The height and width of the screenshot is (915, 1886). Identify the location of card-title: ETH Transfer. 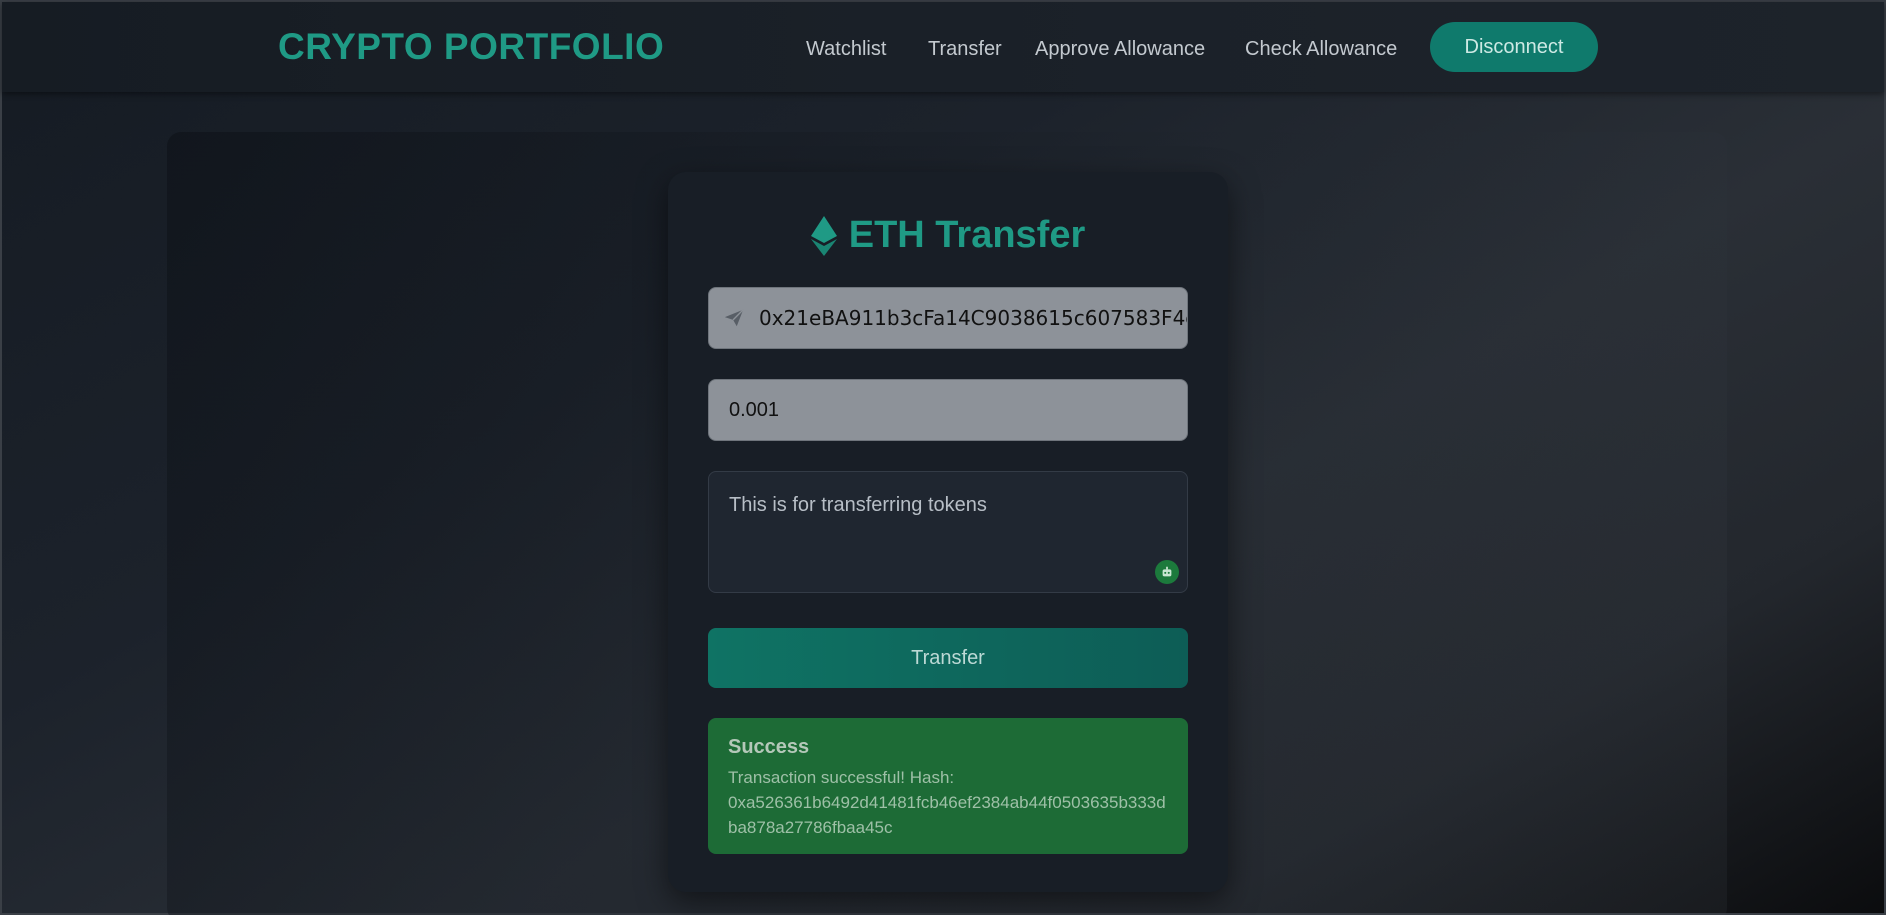
(948, 235).